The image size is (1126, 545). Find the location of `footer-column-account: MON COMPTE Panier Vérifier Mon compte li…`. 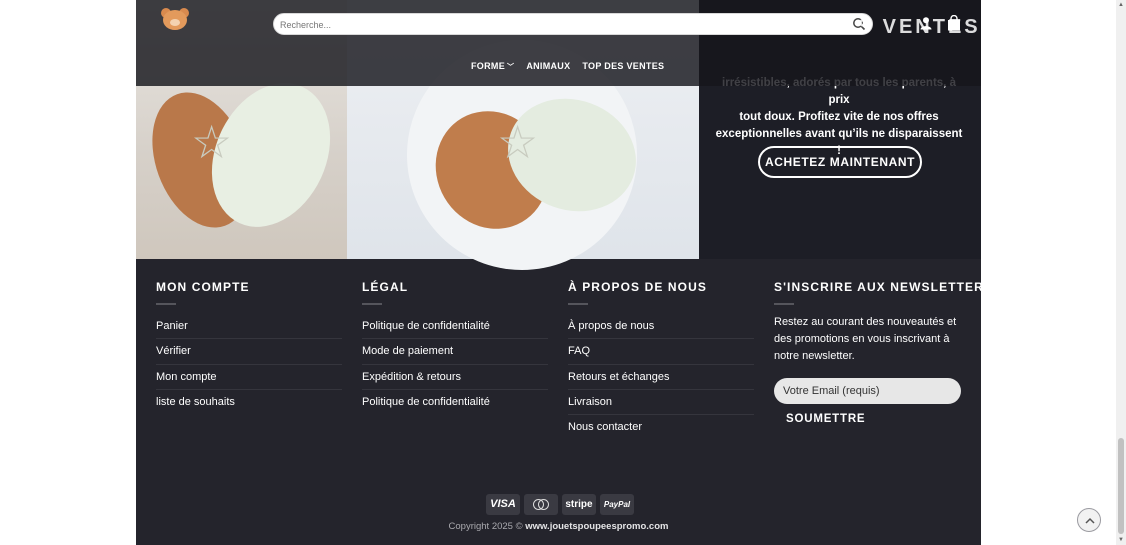

footer-column-account: MON COMPTE Panier Vérifier Mon compte li… is located at coordinates (249, 347).